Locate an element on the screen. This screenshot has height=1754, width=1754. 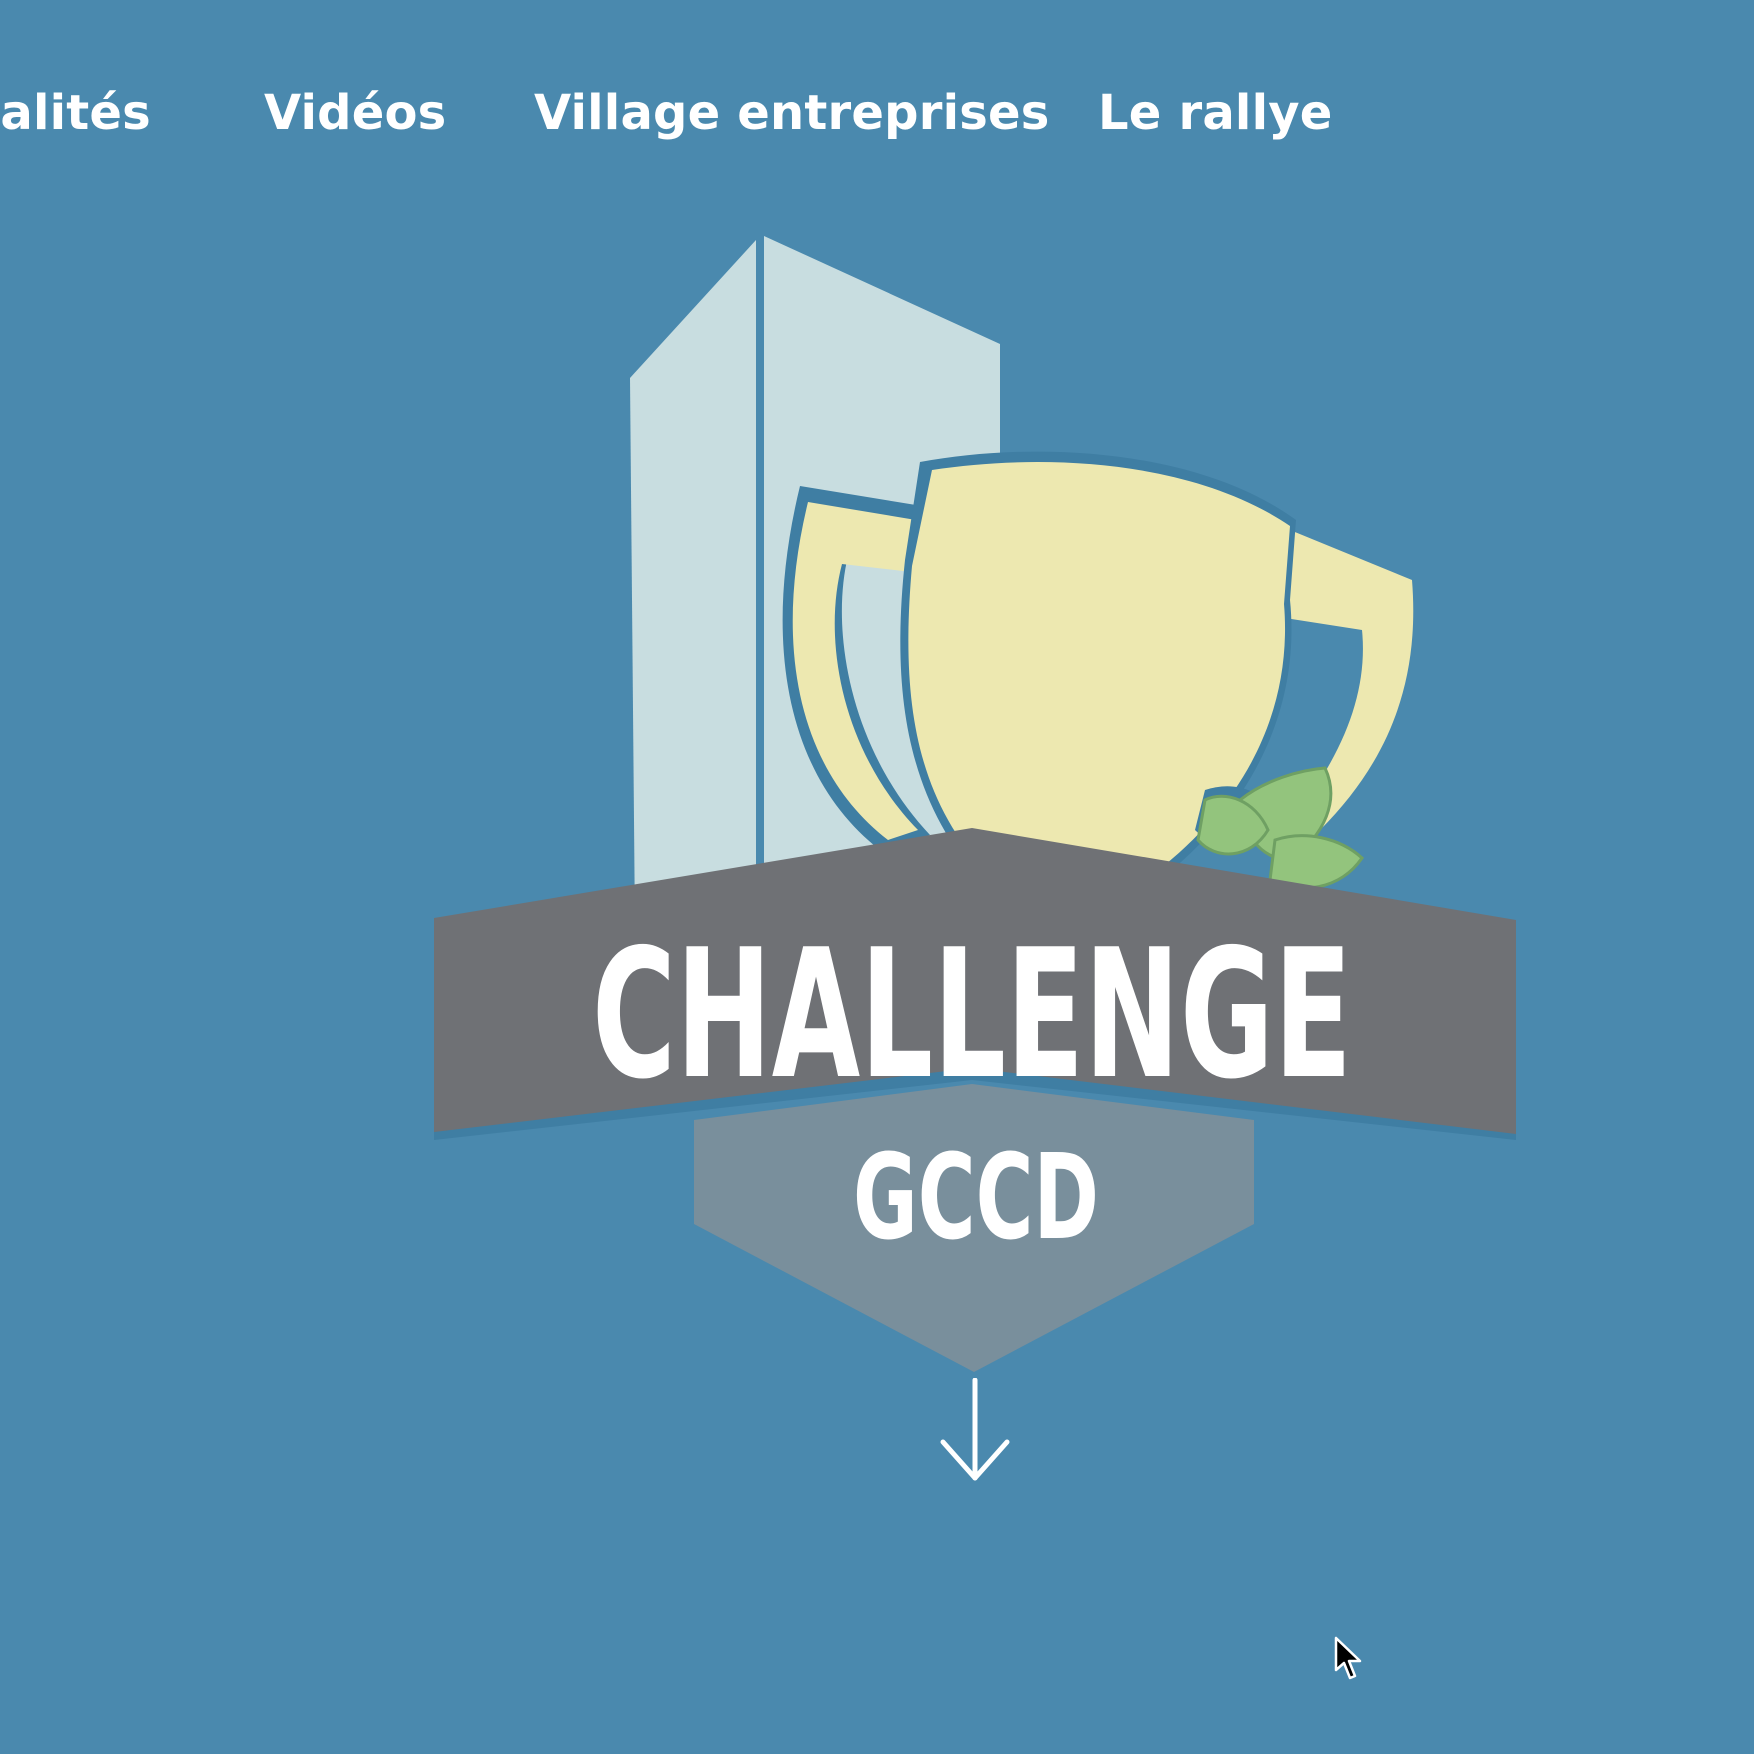
logo-subtitle: GCCD is located at coordinates (976, 1197).